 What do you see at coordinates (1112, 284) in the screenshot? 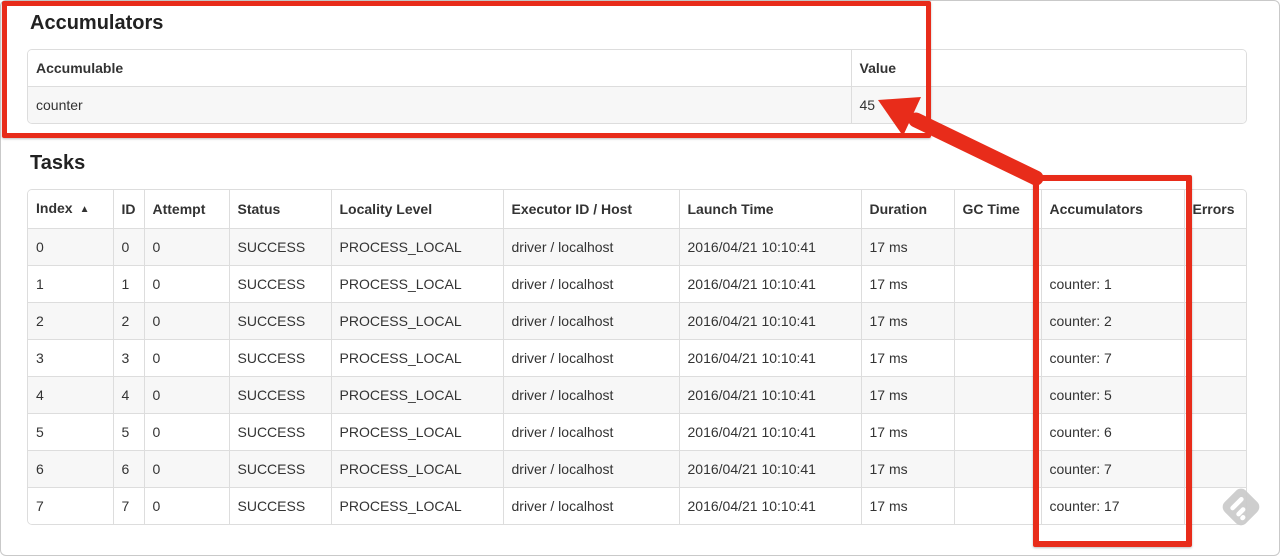
I see `table-cell-accumulators: counter: 1` at bounding box center [1112, 284].